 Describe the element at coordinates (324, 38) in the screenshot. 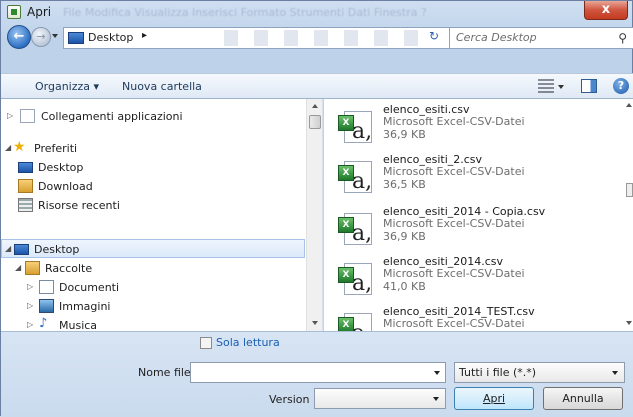

I see `background-toolbar-ghost` at that location.